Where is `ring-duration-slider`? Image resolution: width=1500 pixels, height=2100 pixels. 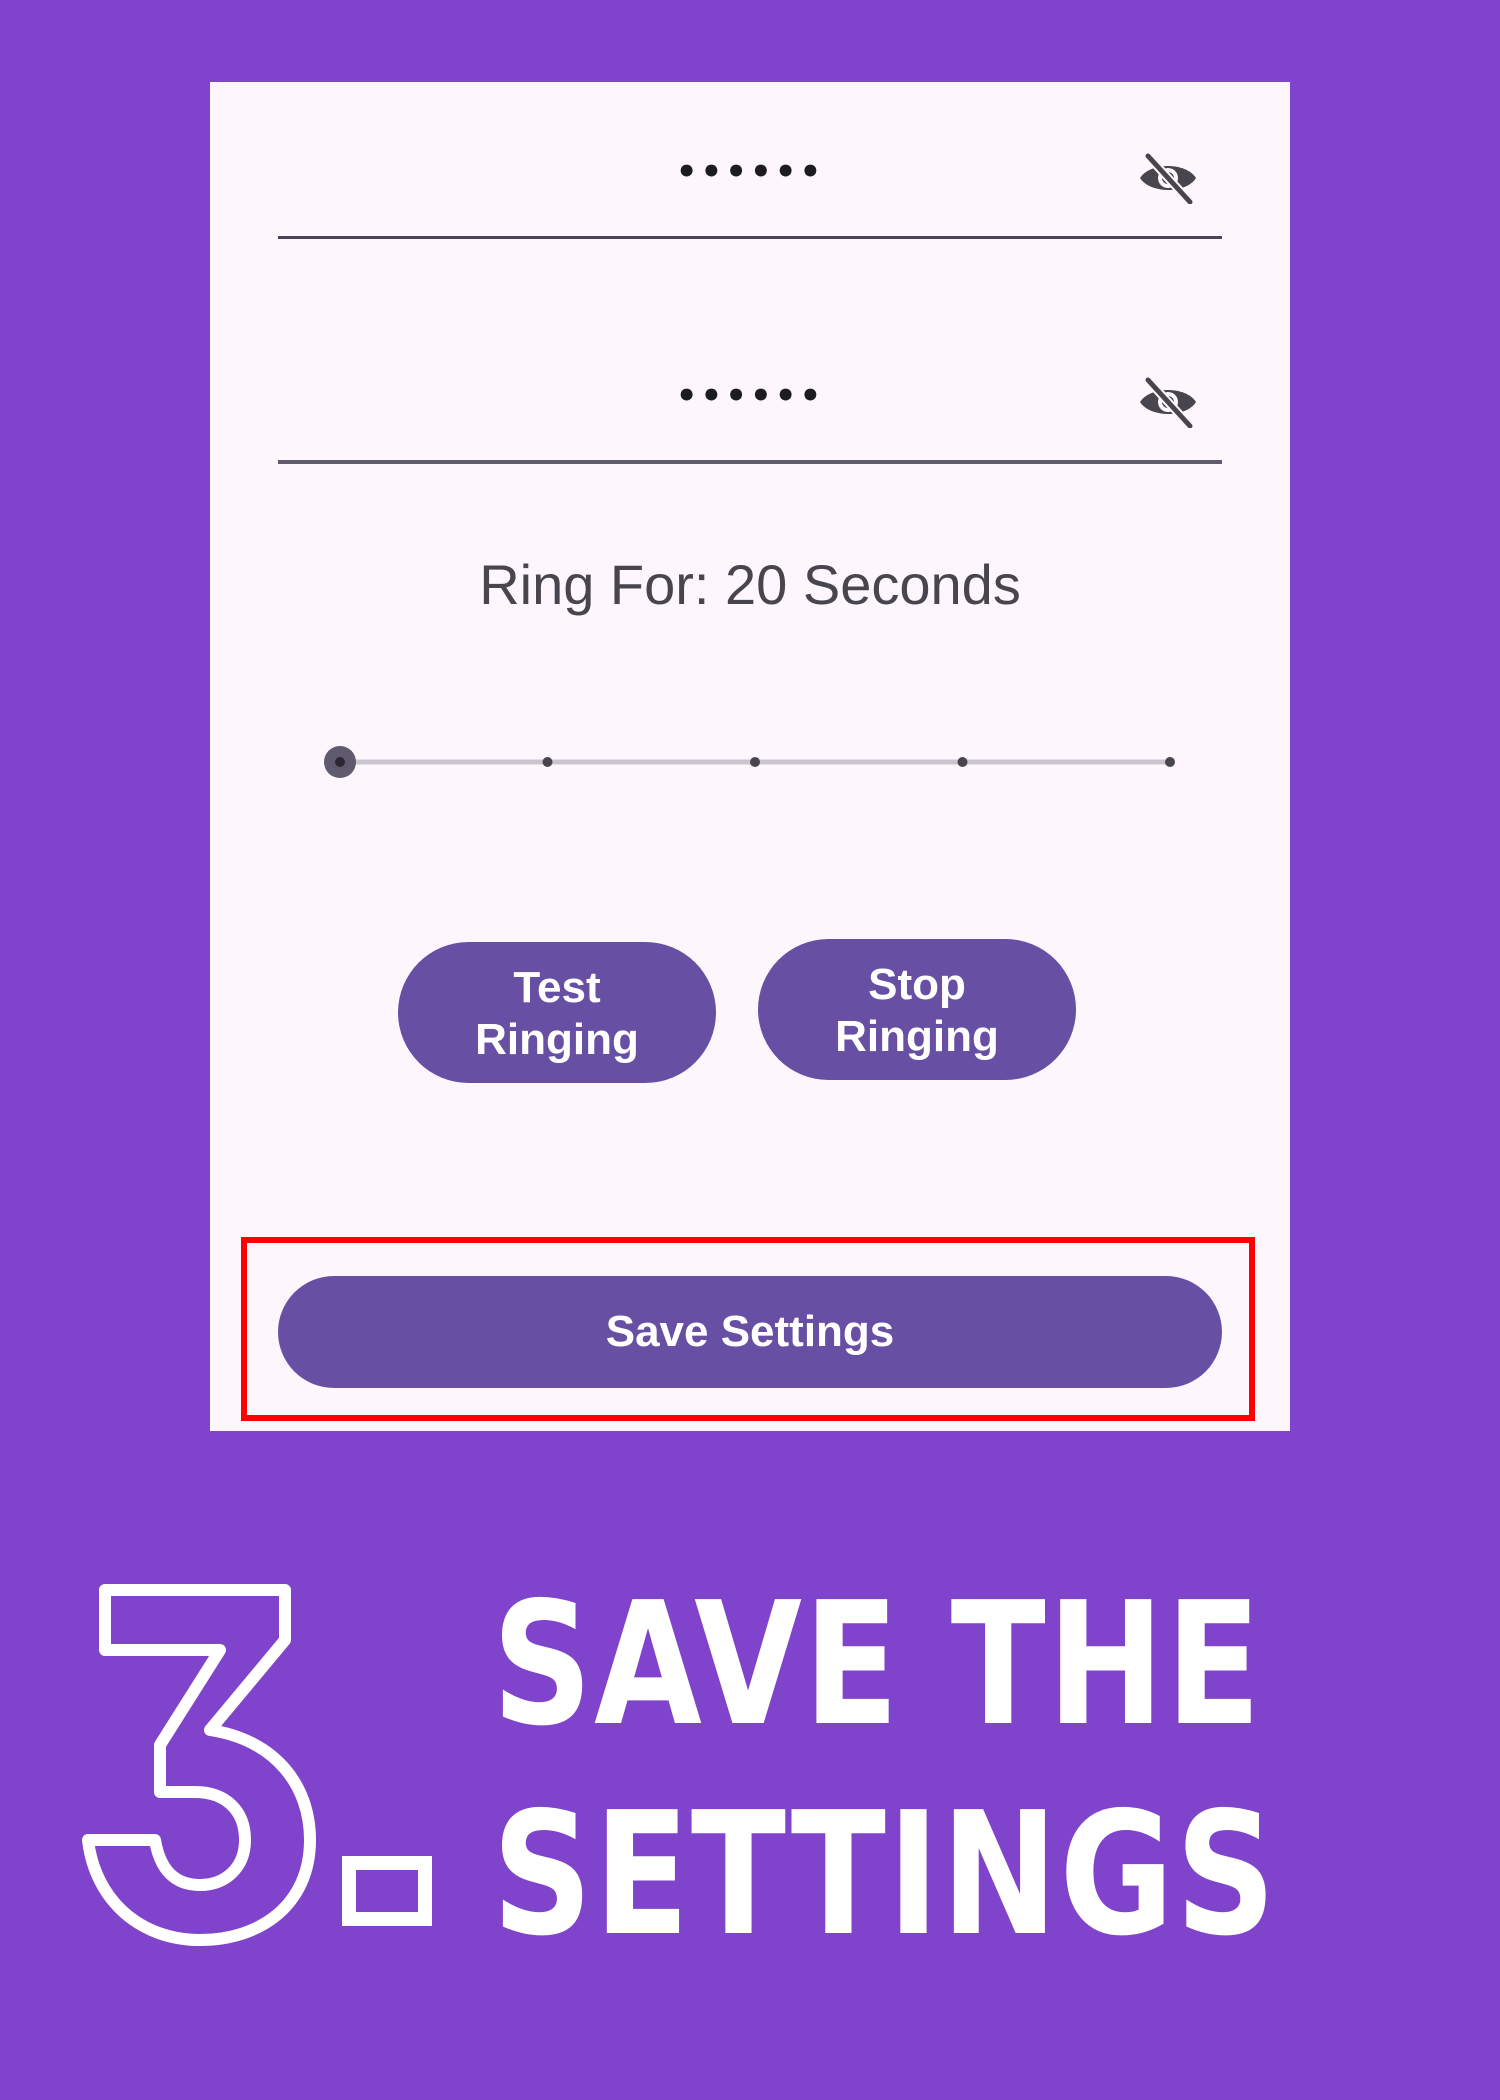
ring-duration-slider is located at coordinates (750, 762).